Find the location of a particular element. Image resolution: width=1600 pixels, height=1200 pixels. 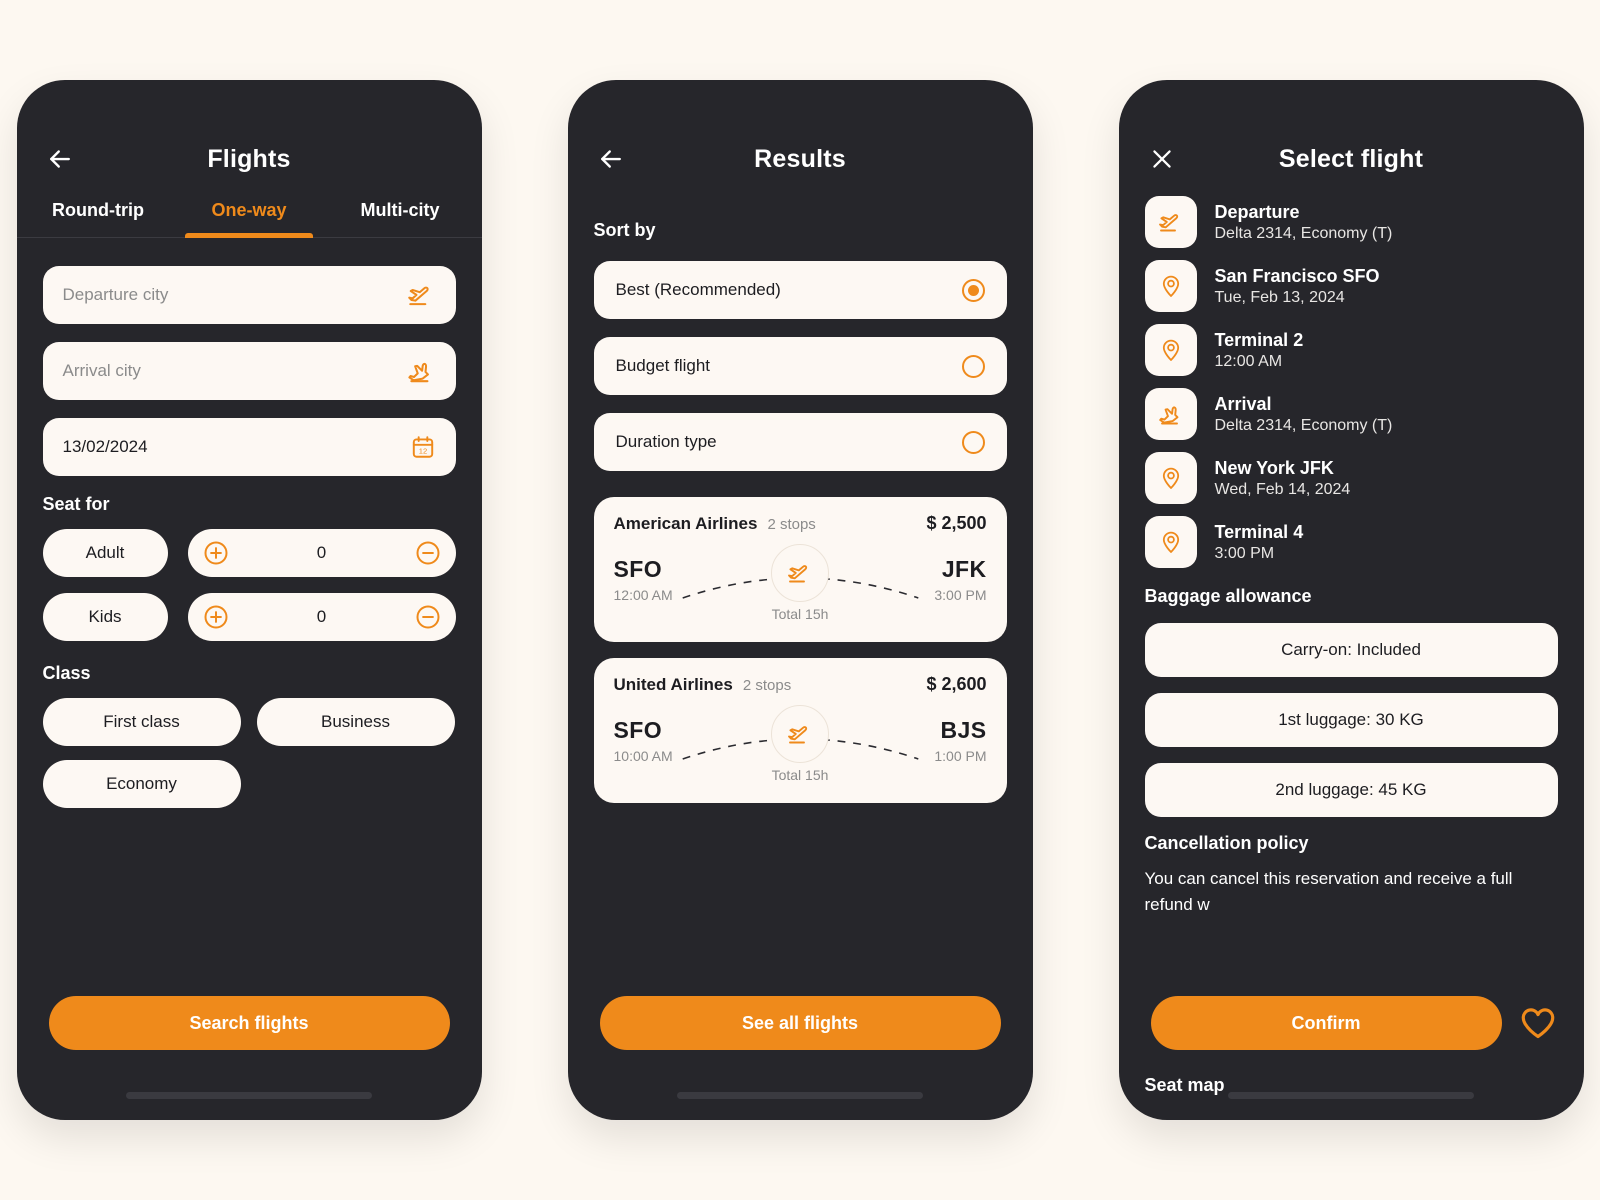

tab-round-trip: Round-trip is located at coordinates (98, 212).